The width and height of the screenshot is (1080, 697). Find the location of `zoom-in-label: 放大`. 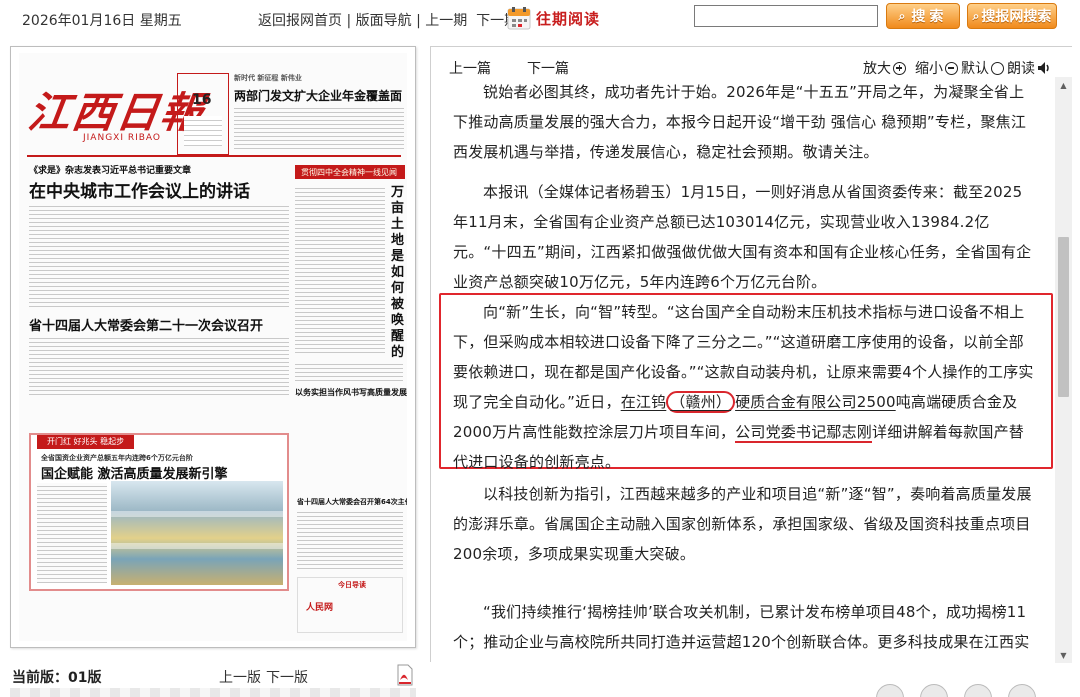

zoom-in-label: 放大 is located at coordinates (877, 69).